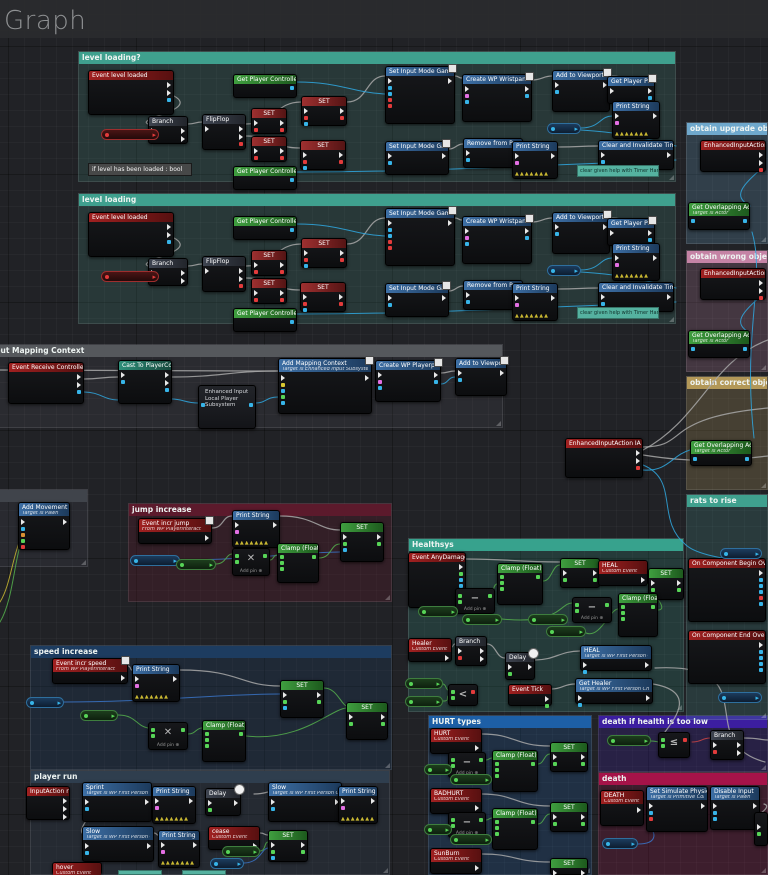 This screenshot has height=875, width=768. Describe the element at coordinates (535, 302) in the screenshot. I see `node-print-string: Print String ▲▲▲▲▲▲▲` at that location.